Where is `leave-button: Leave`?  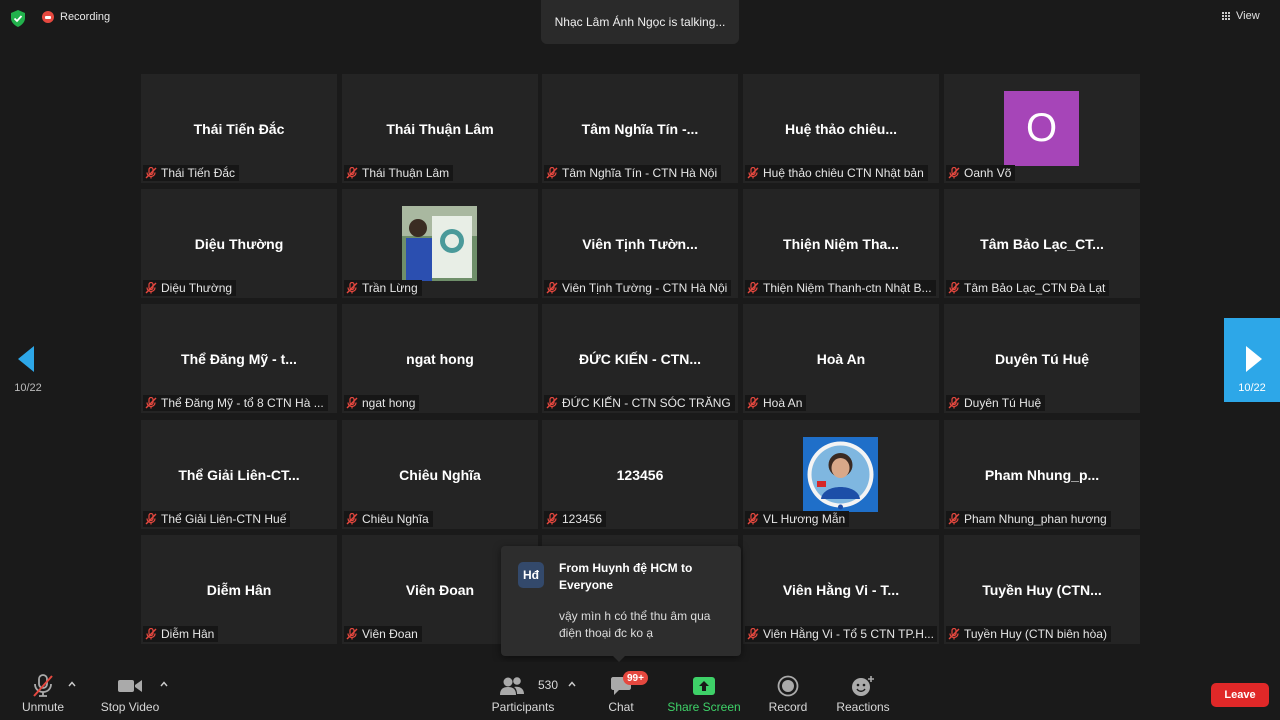 leave-button: Leave is located at coordinates (1240, 695).